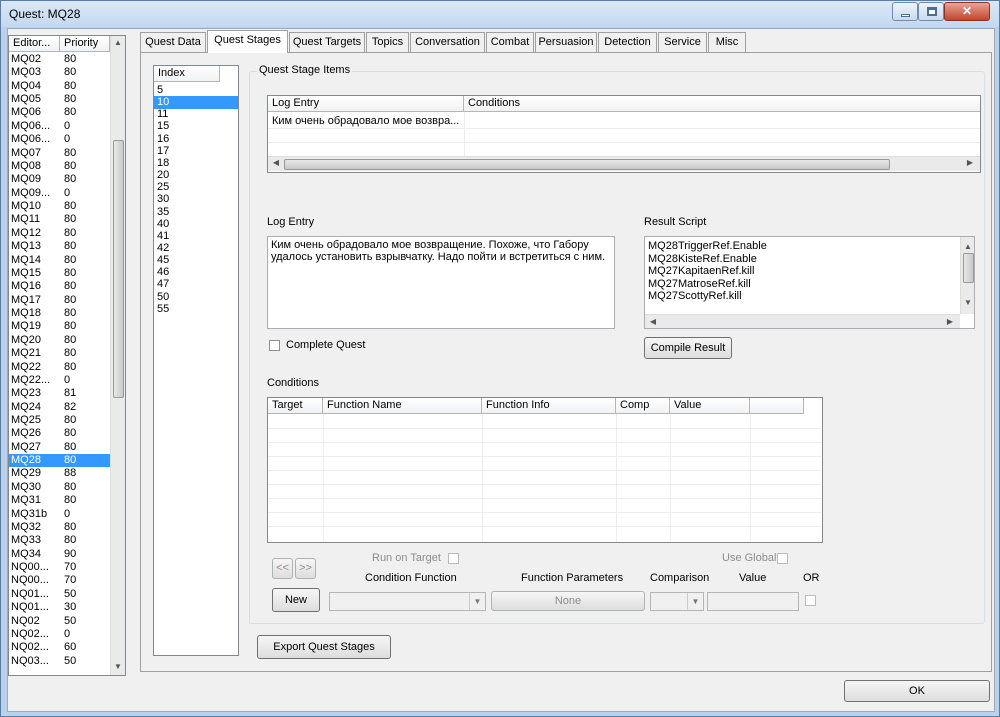 The width and height of the screenshot is (1000, 717). What do you see at coordinates (917, 691) in the screenshot?
I see `ok-button: OK` at bounding box center [917, 691].